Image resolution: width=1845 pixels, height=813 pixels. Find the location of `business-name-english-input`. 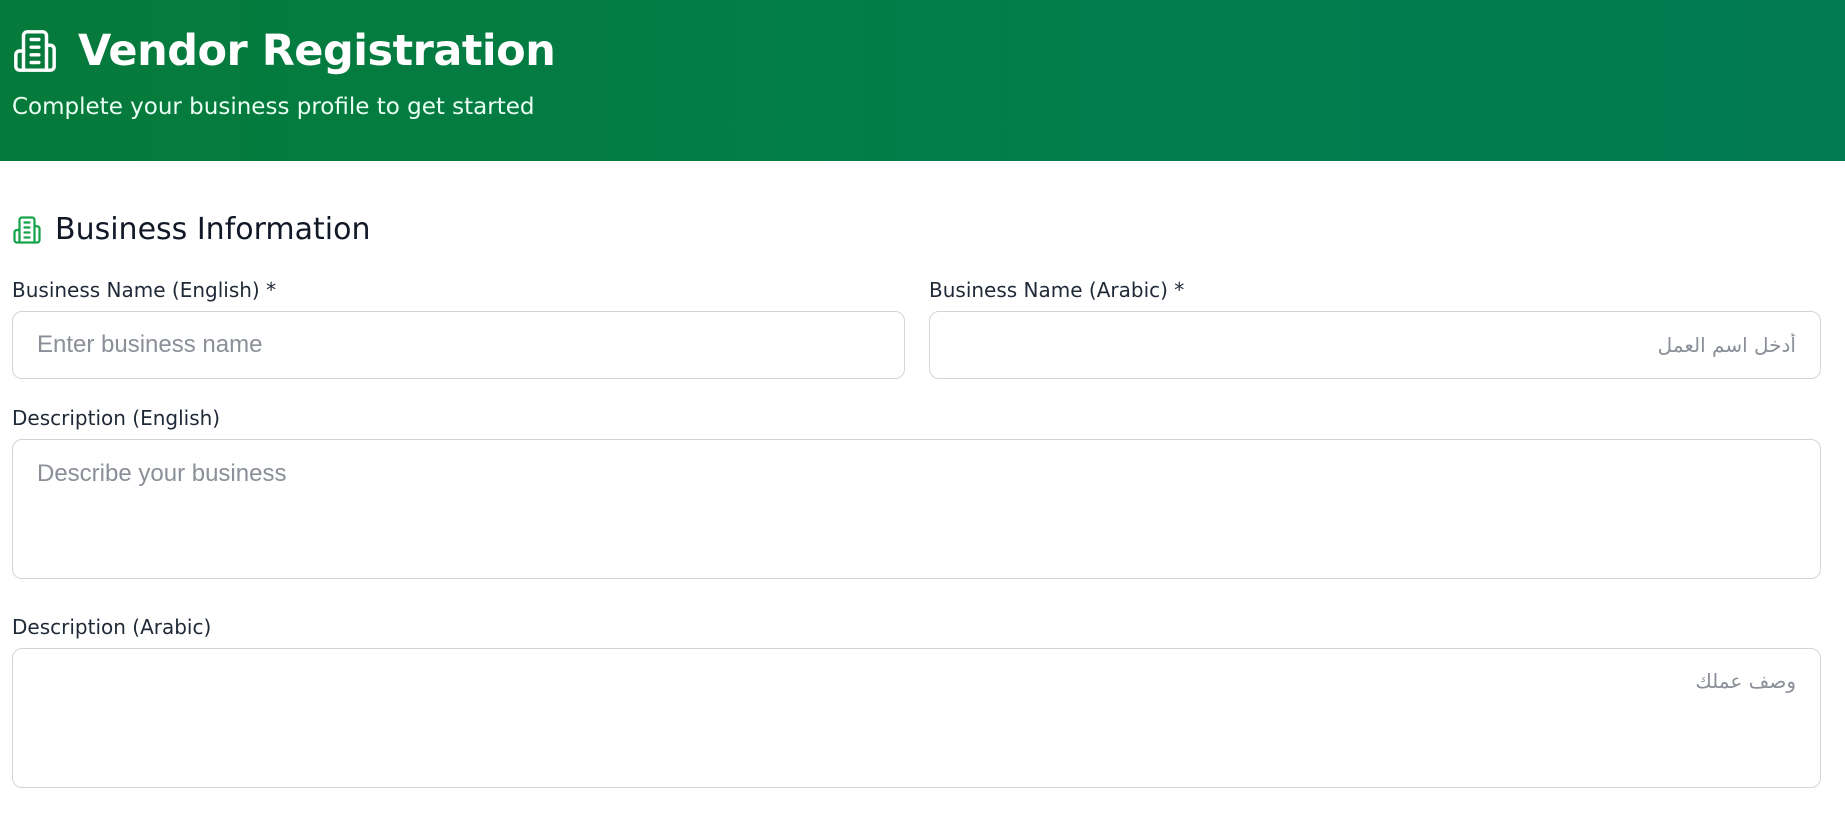

business-name-english-input is located at coordinates (458, 345).